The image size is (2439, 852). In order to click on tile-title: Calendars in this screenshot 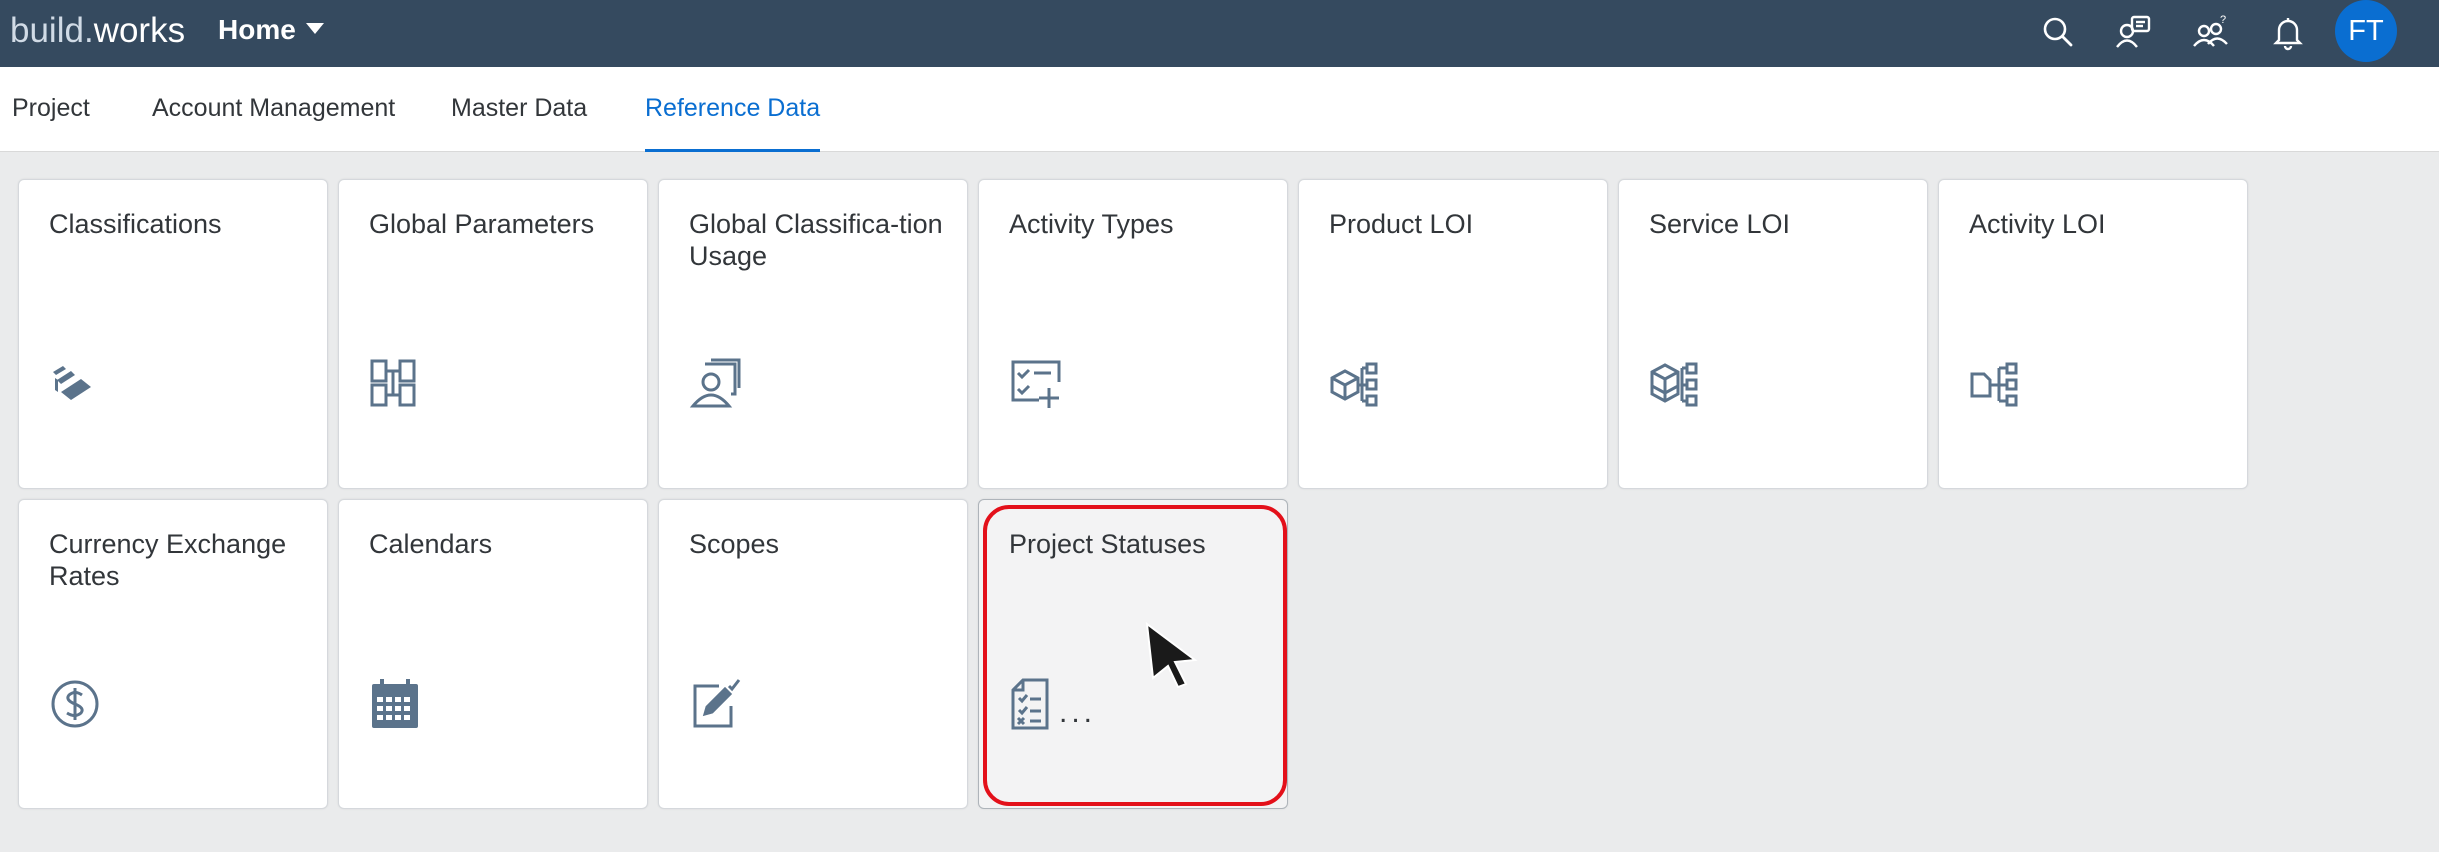, I will do `click(431, 544)`.